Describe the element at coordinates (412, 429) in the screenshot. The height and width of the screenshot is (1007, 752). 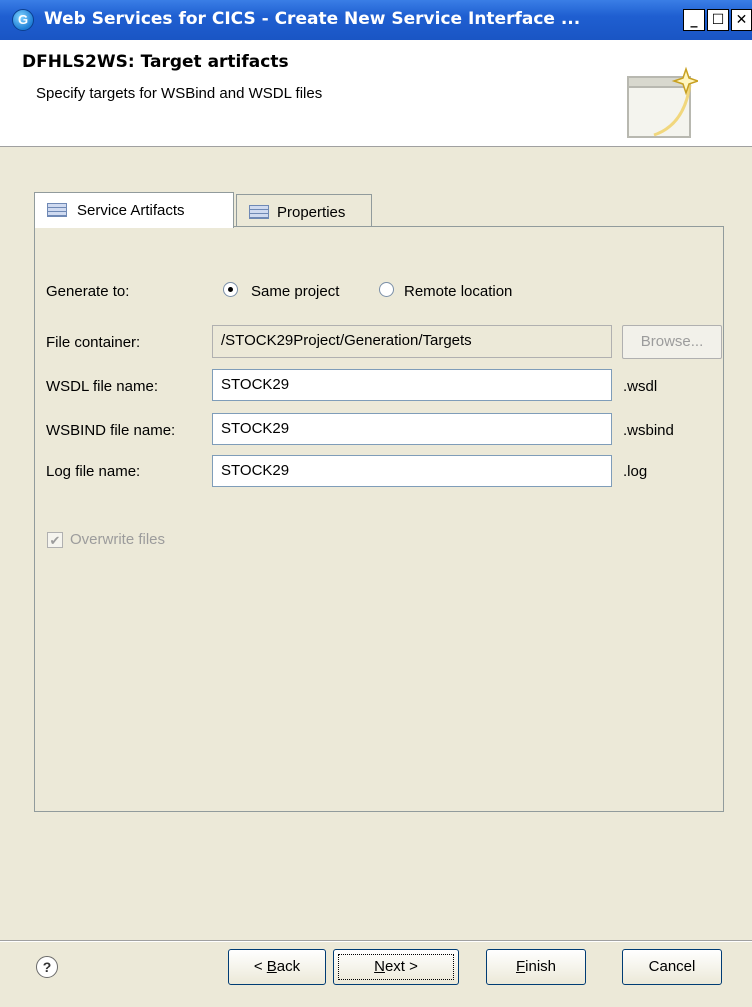
I see `wsbind-file-name-input: STOCK29` at that location.